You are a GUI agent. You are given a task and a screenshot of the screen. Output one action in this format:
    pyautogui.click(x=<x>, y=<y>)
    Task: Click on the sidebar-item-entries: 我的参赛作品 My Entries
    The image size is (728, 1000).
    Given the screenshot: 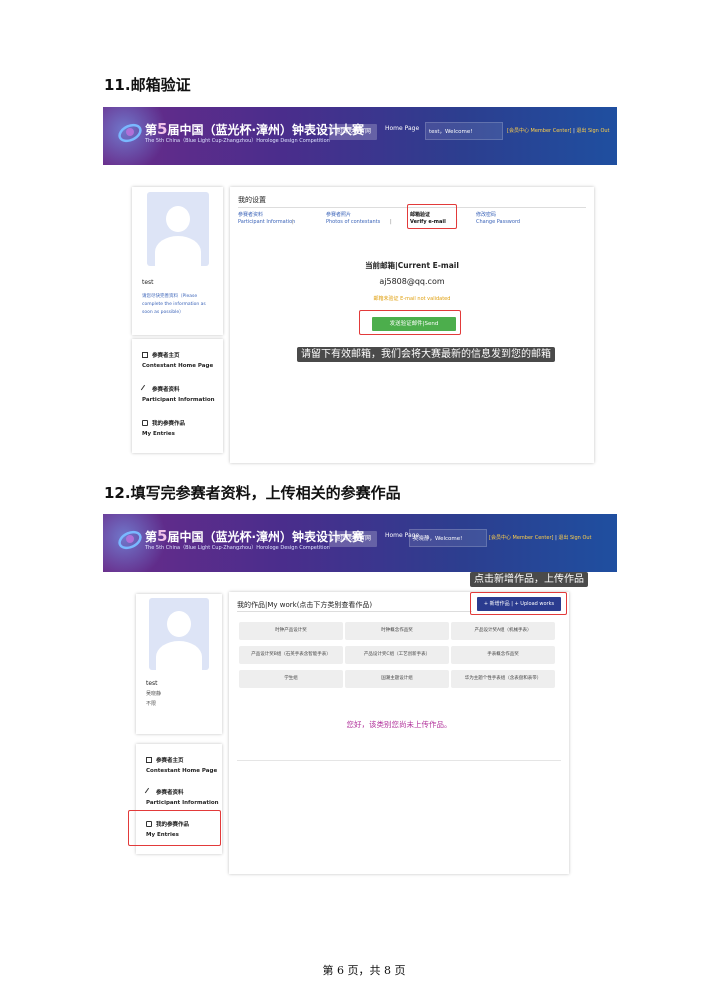 What is the action you would take?
    pyautogui.click(x=163, y=428)
    